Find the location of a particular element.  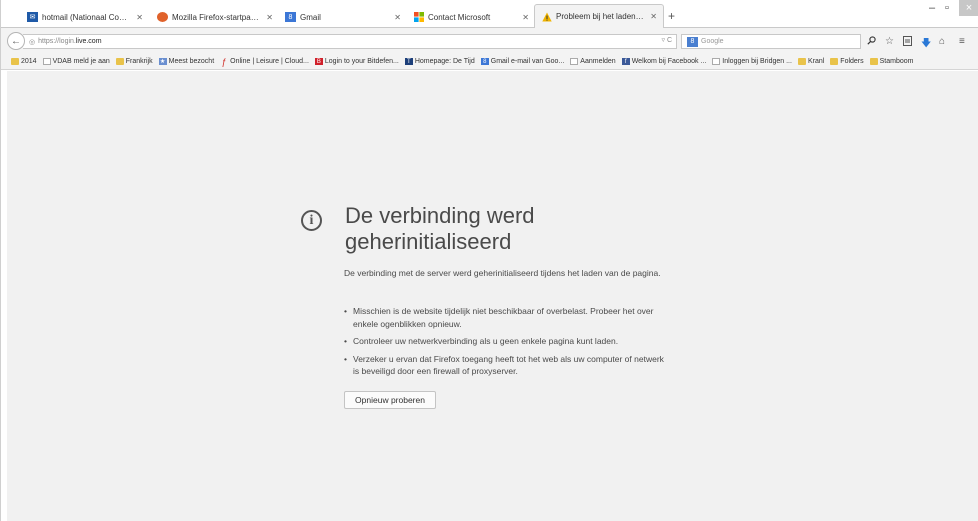

maximize-button: ▫ is located at coordinates (947, 8).